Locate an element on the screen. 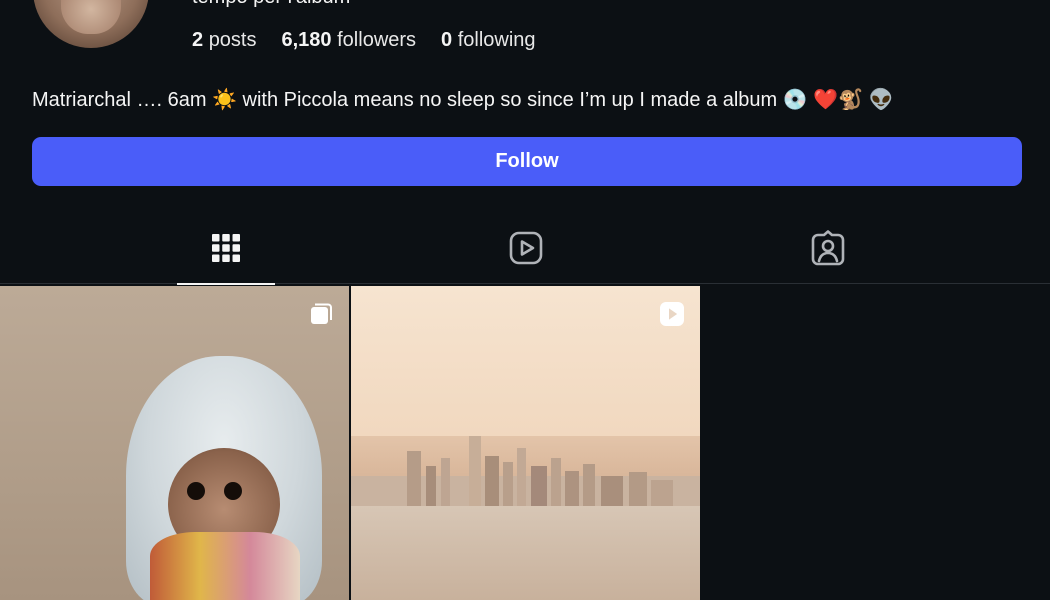 This screenshot has width=1050, height=600. tab-tagged is located at coordinates (828, 251).